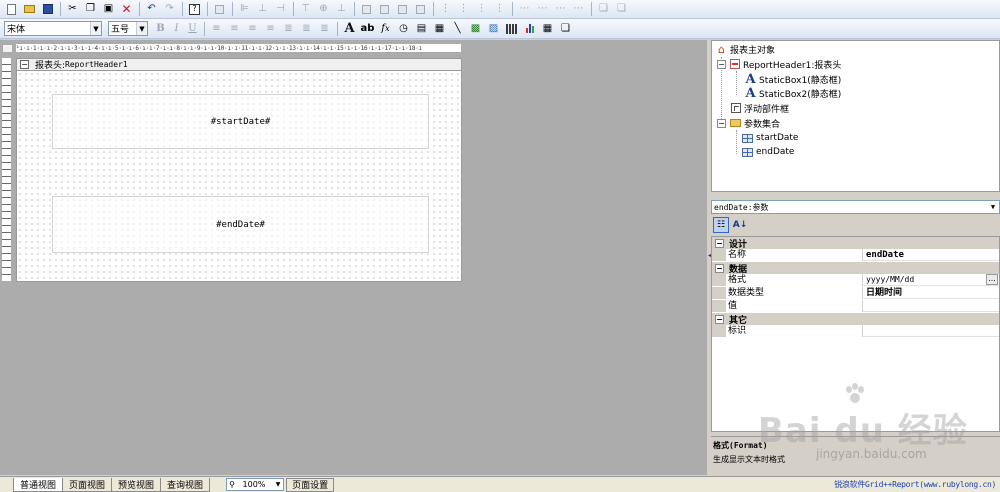  Describe the element at coordinates (87, 484) in the screenshot. I see `tab-page-view: 页面视图` at that location.